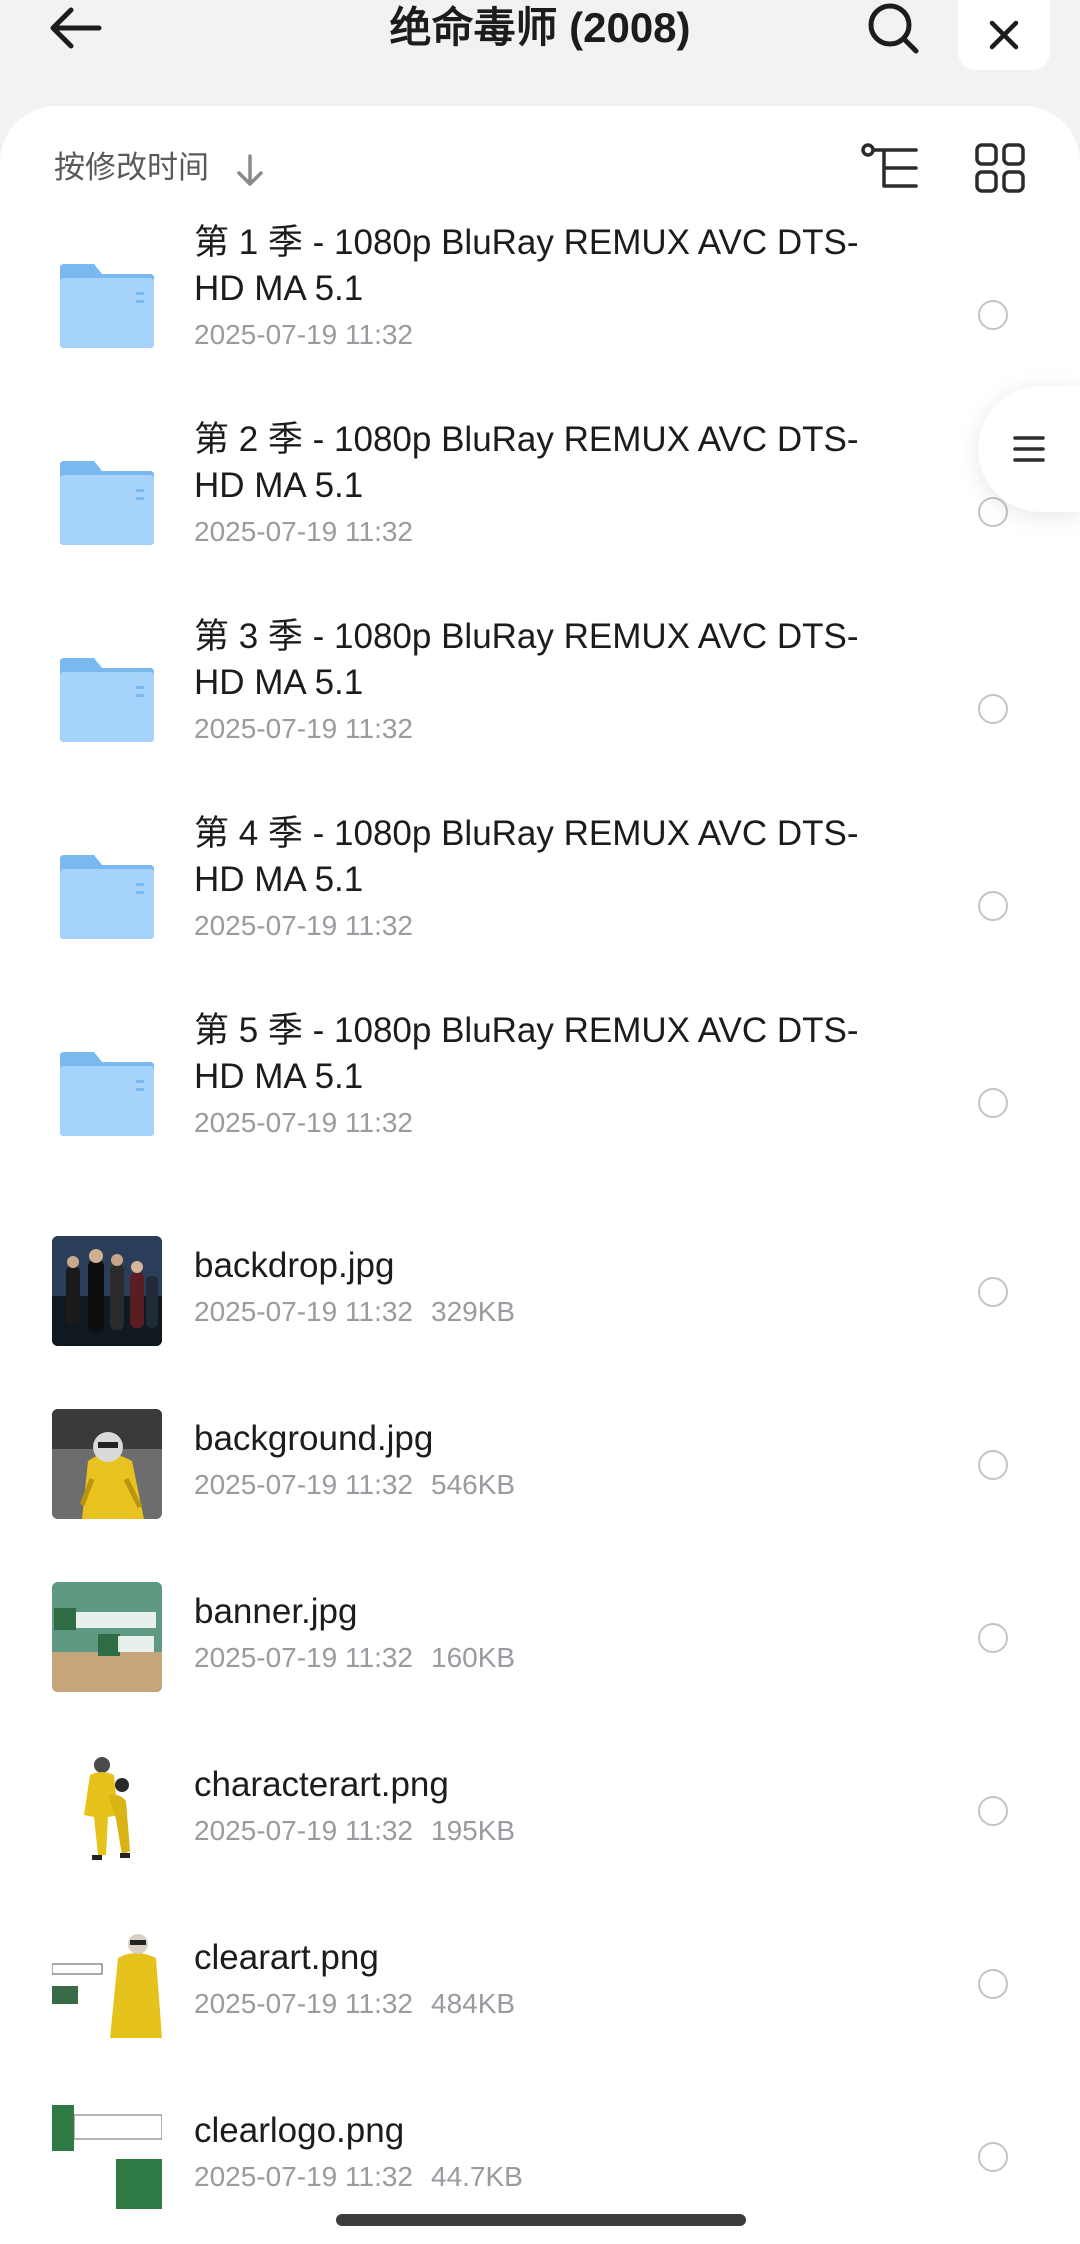  Describe the element at coordinates (107, 1810) in the screenshot. I see `characterart-thumbnail` at that location.